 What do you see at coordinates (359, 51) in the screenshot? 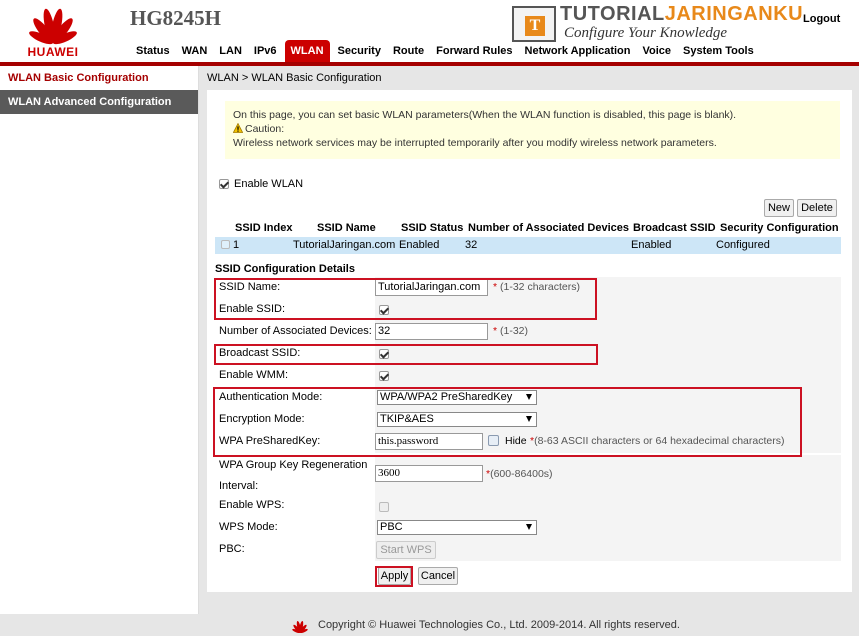
I see `nav-security: Security` at bounding box center [359, 51].